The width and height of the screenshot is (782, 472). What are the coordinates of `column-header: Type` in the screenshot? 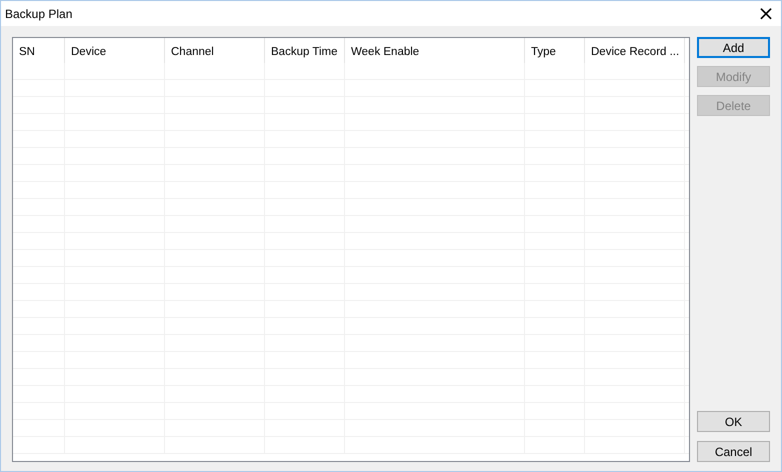 It's located at (543, 52).